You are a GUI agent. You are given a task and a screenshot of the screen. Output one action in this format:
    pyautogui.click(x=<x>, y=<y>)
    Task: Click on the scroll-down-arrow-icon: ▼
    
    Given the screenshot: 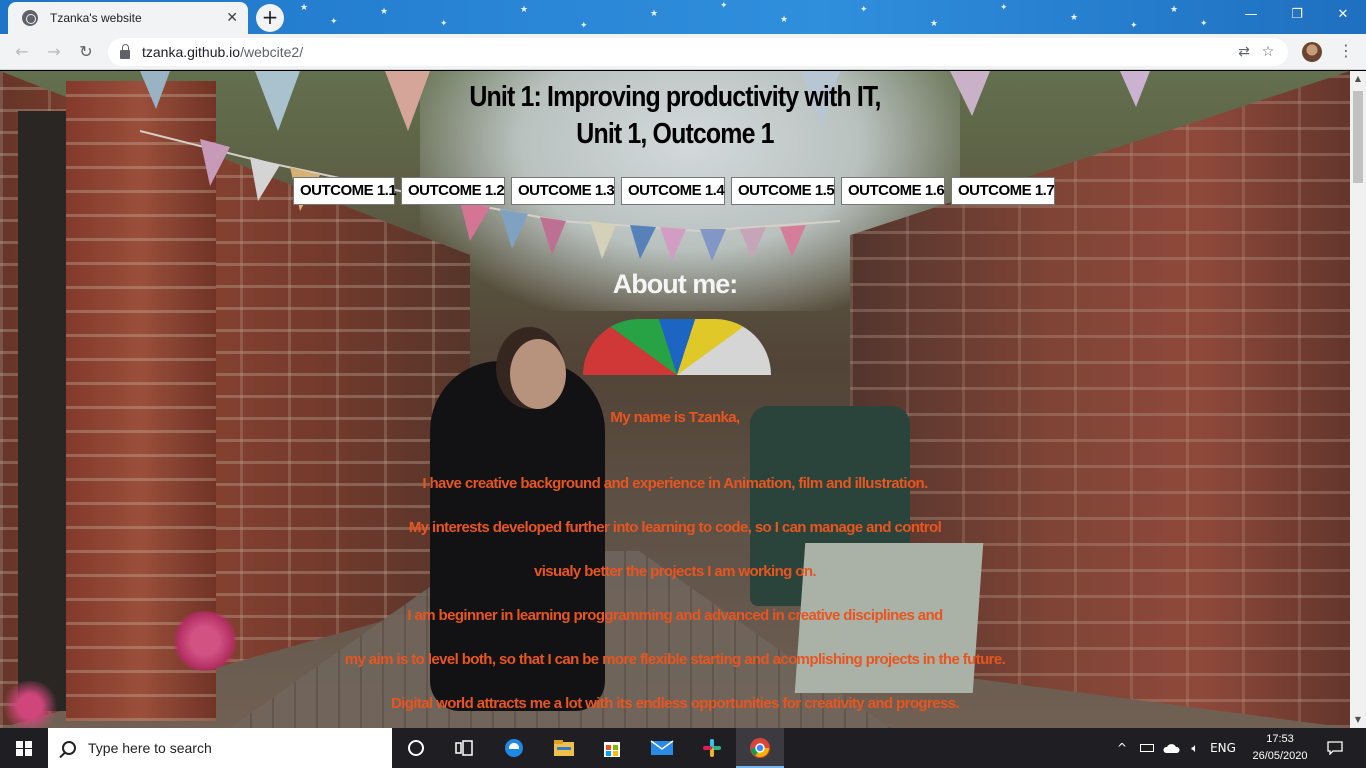 What is the action you would take?
    pyautogui.click(x=1358, y=720)
    